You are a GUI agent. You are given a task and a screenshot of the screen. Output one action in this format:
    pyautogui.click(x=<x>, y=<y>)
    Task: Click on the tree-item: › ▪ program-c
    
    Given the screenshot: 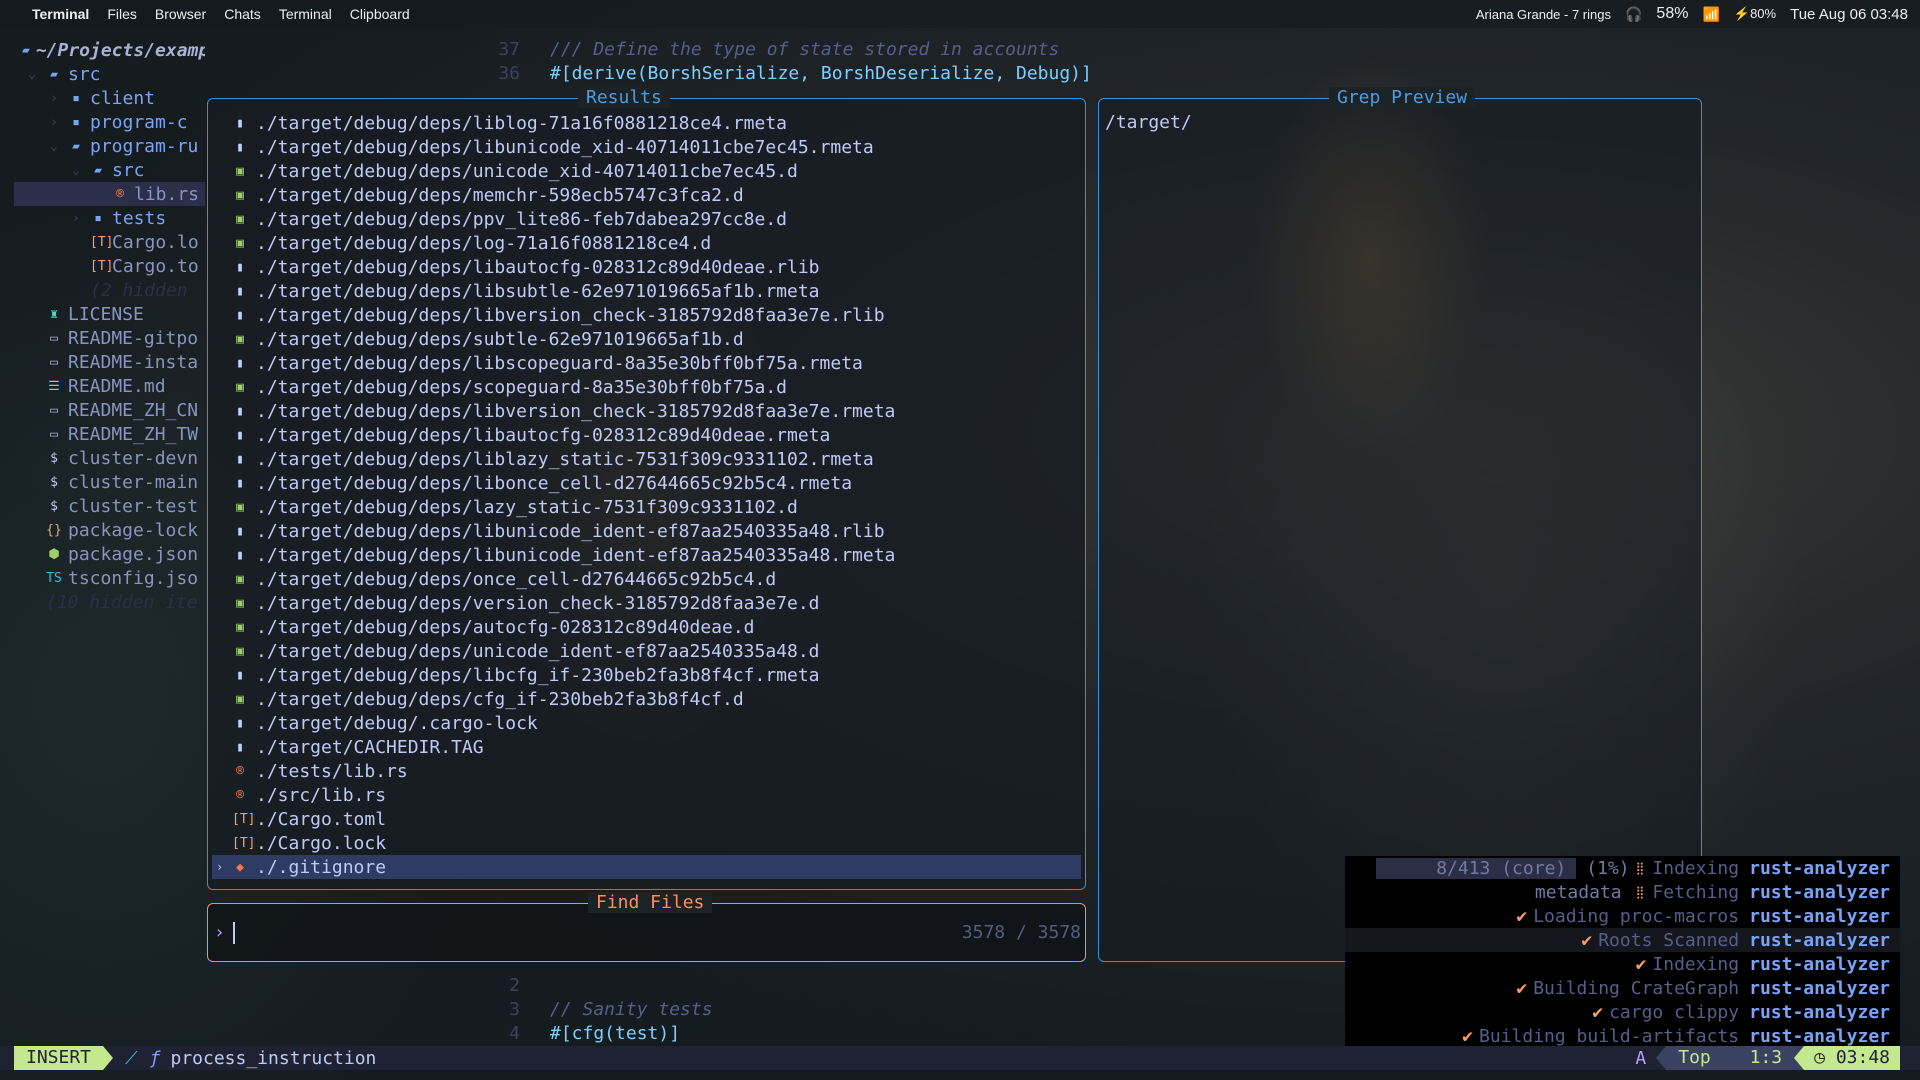 What is the action you would take?
    pyautogui.click(x=102, y=122)
    